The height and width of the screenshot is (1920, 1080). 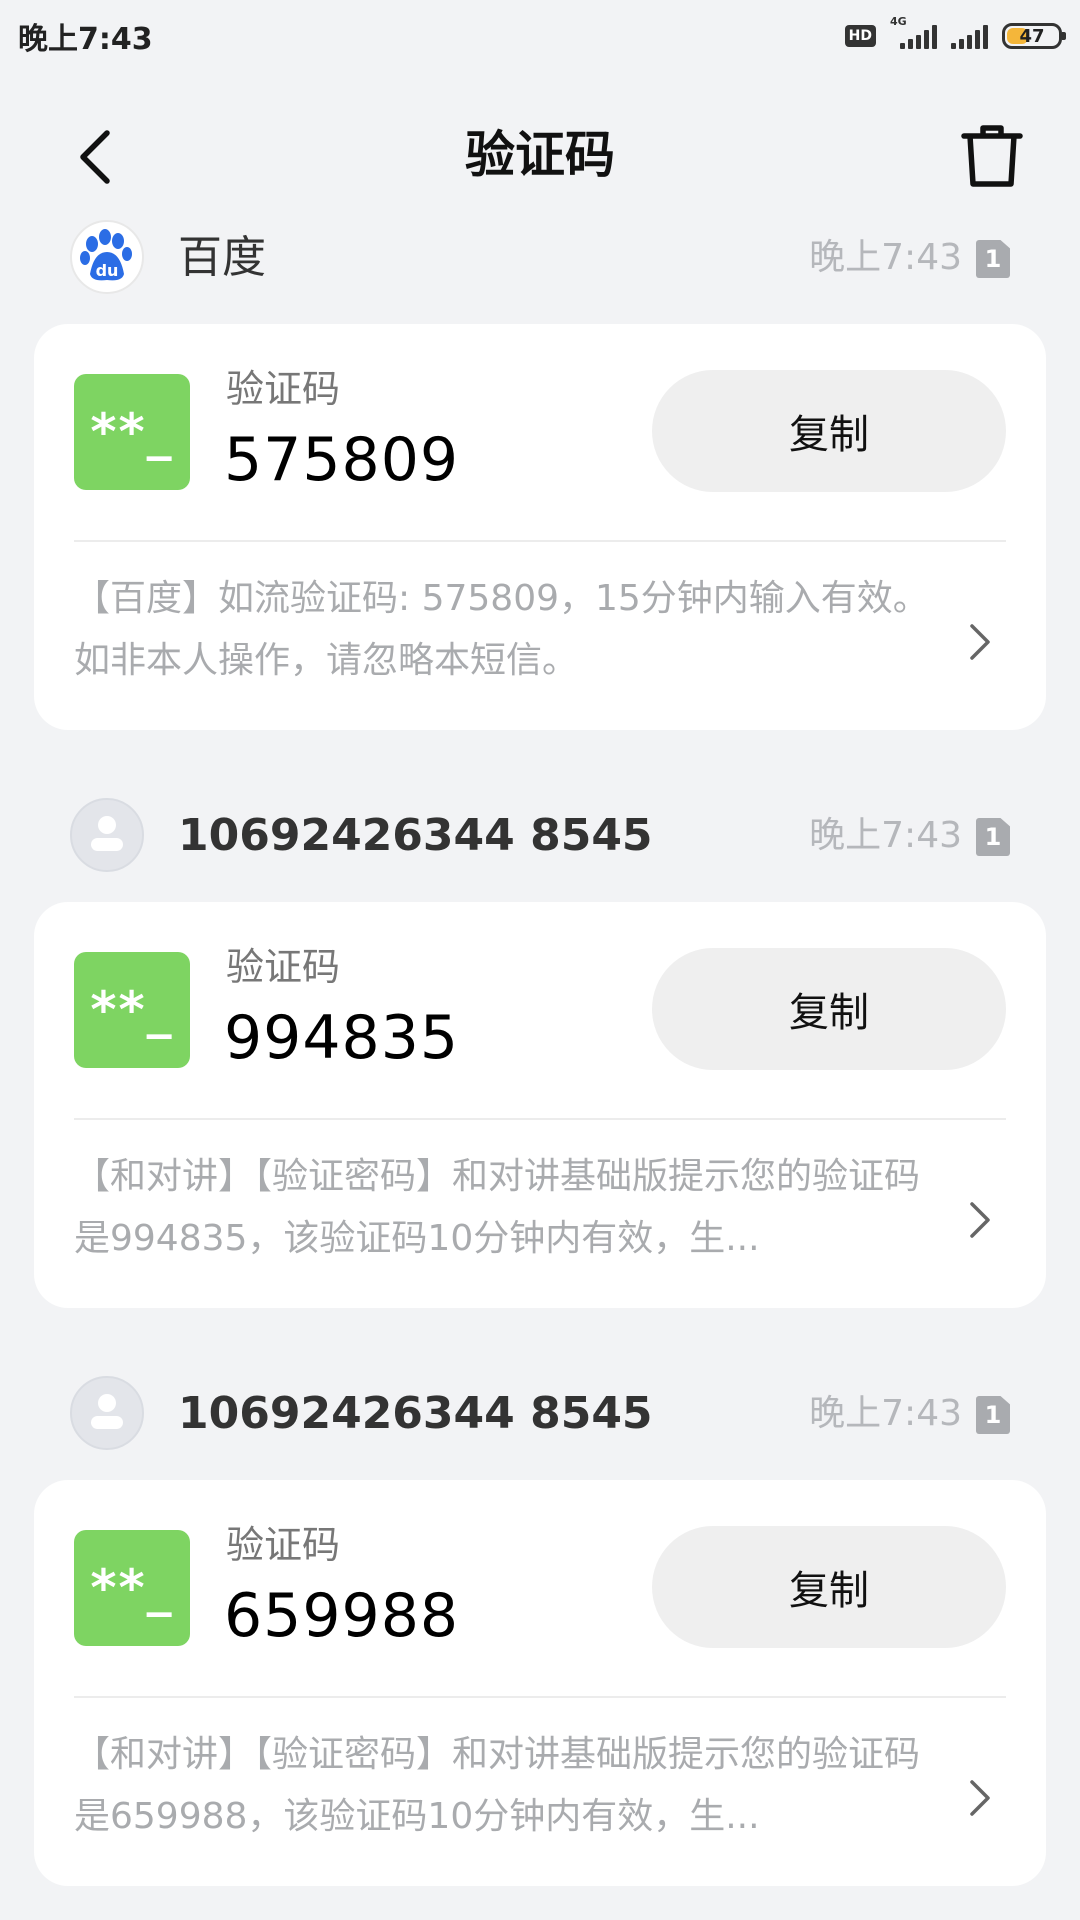 I want to click on baidu-logo-icon: du, so click(x=106, y=255).